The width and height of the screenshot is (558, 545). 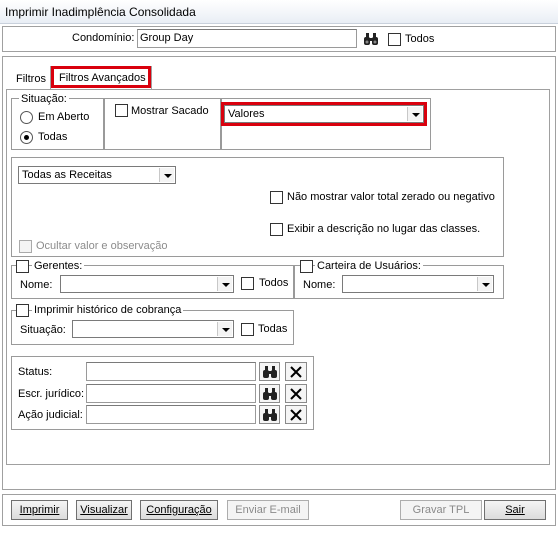 I want to click on status-search-button, so click(x=269, y=371).